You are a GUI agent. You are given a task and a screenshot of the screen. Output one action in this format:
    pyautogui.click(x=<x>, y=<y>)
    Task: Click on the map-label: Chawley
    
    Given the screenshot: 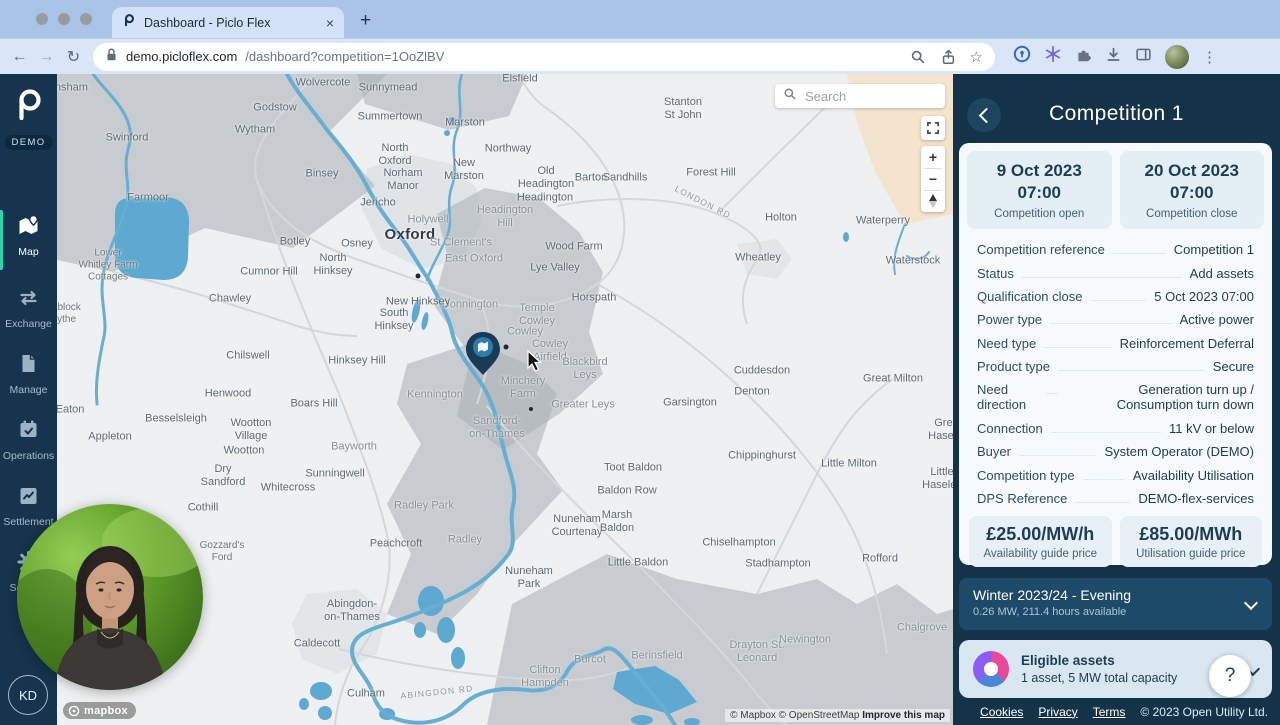 What is the action you would take?
    pyautogui.click(x=230, y=298)
    